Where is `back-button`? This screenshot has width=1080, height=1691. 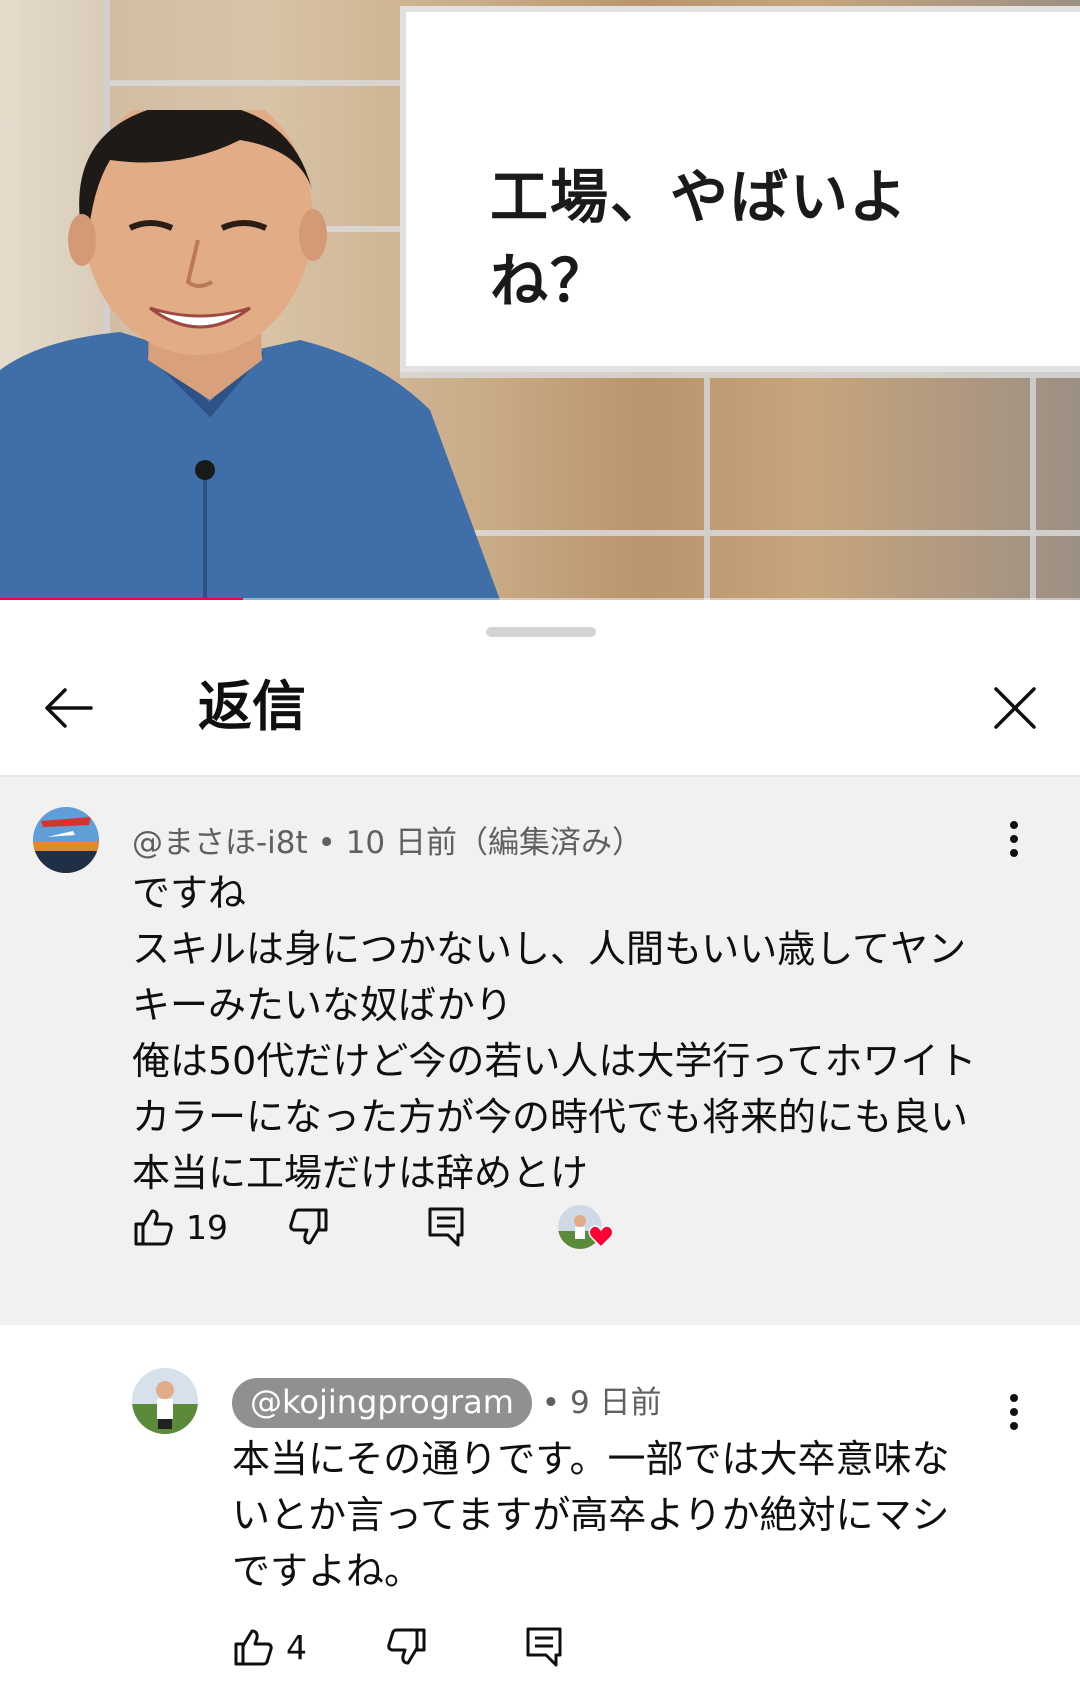
back-button is located at coordinates (69, 708).